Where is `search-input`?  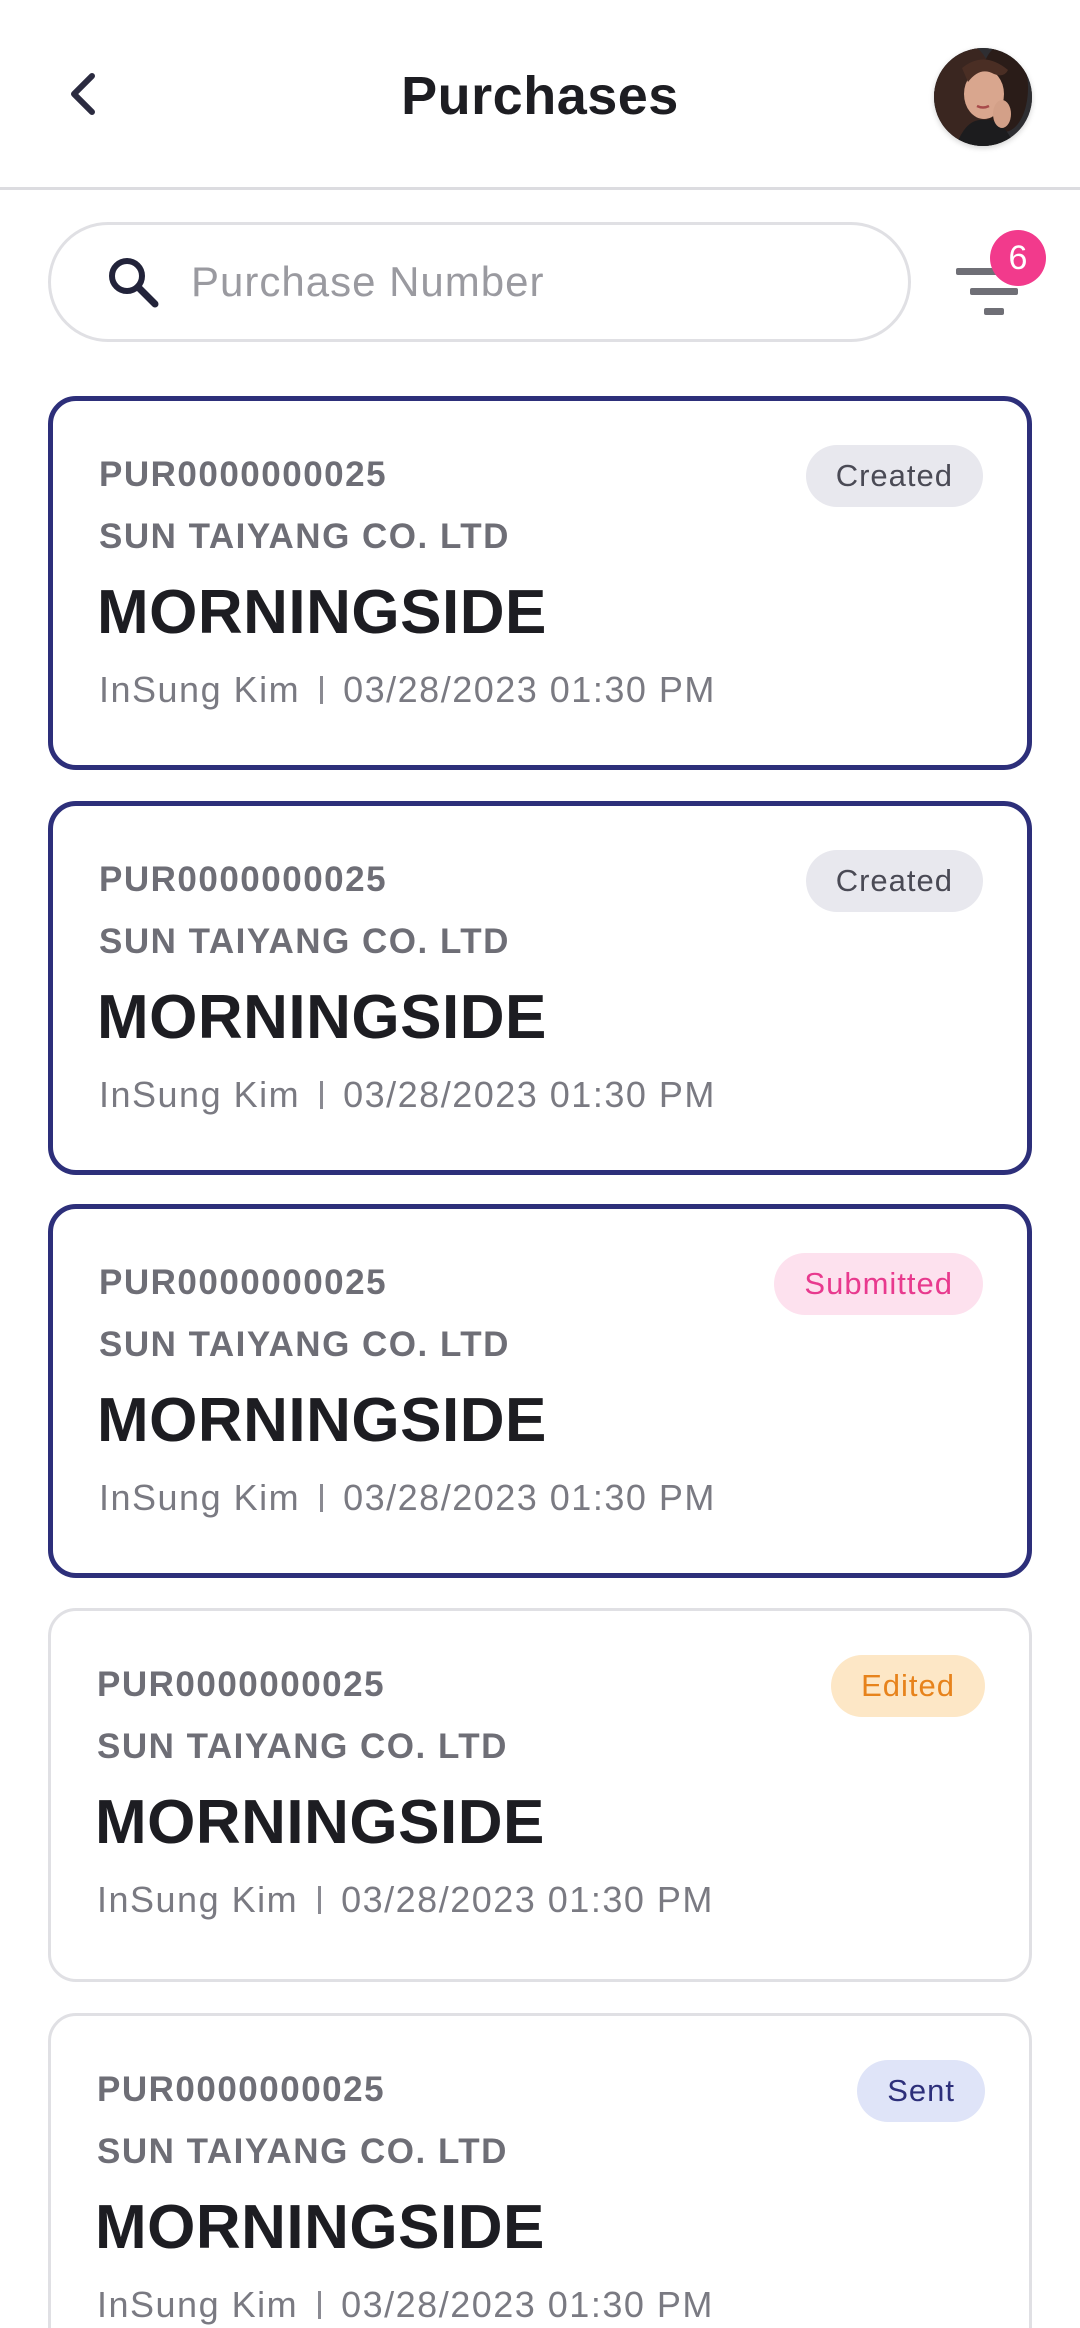 search-input is located at coordinates (531, 282).